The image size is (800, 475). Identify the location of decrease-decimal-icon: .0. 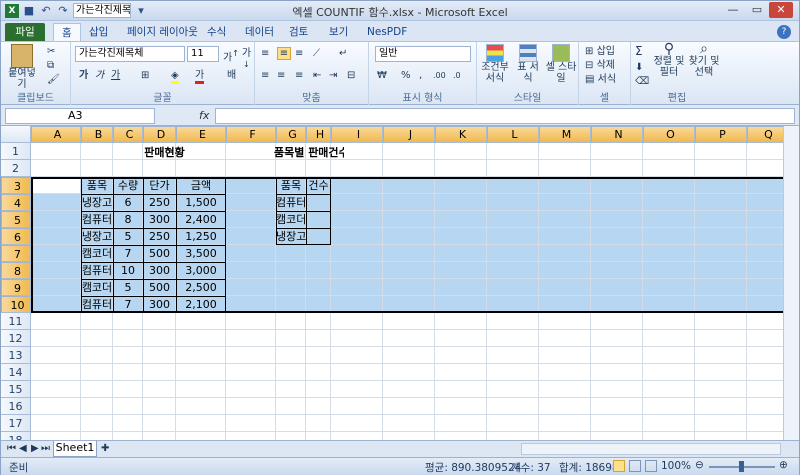
(457, 75).